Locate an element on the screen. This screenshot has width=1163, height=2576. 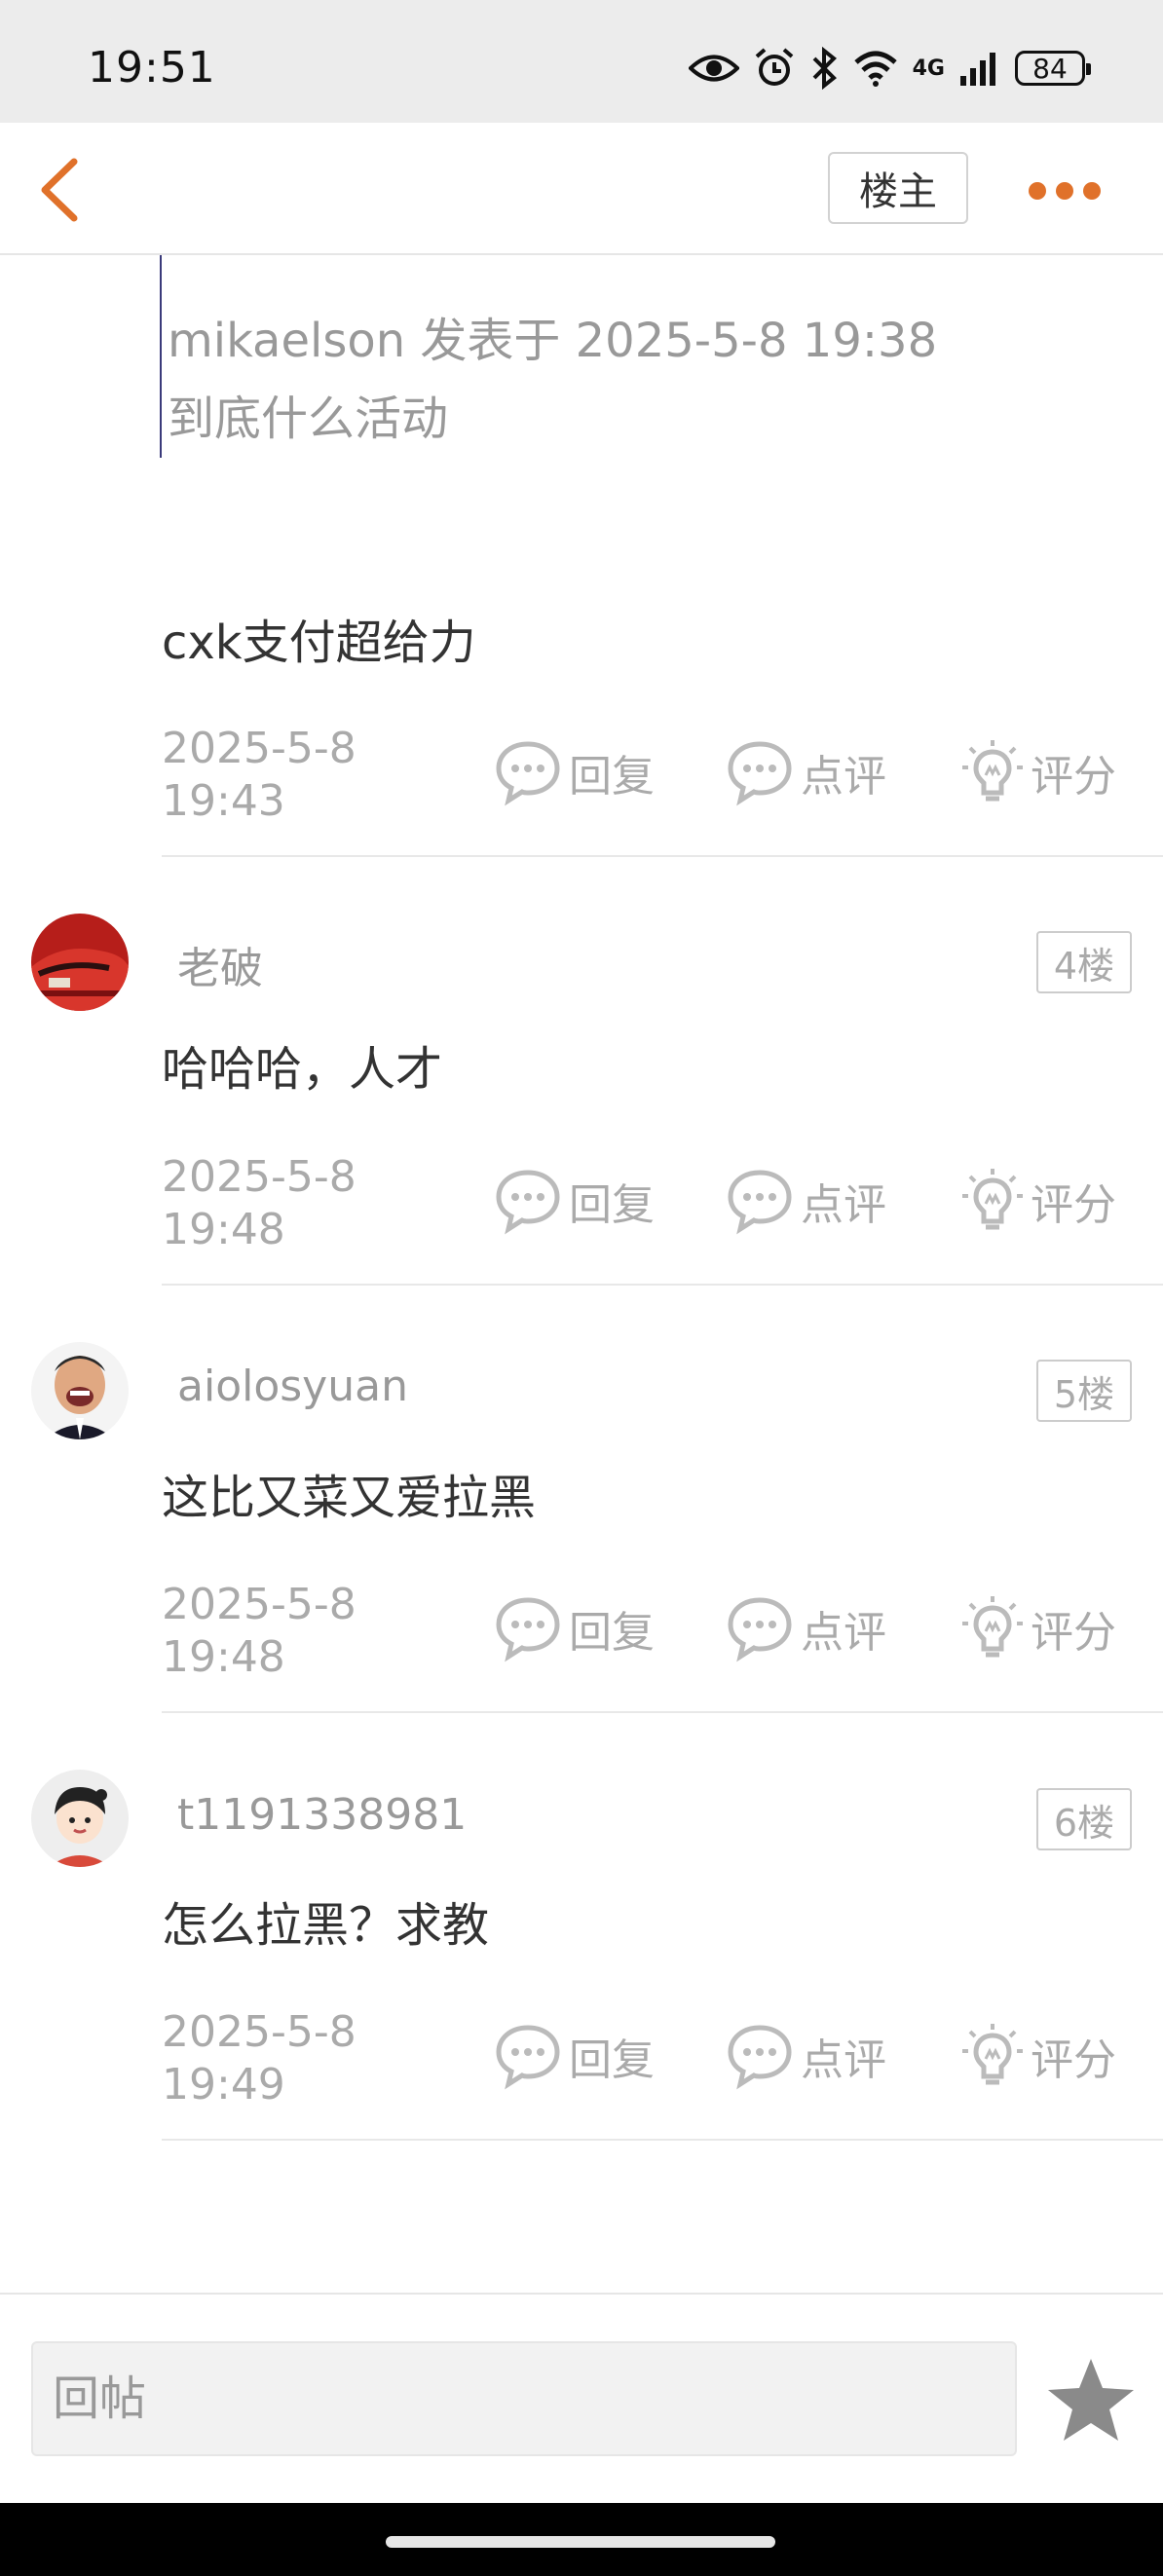
post-meta: 2025-5-8 19:43 回复 点评 评分 is located at coordinates (662, 791).